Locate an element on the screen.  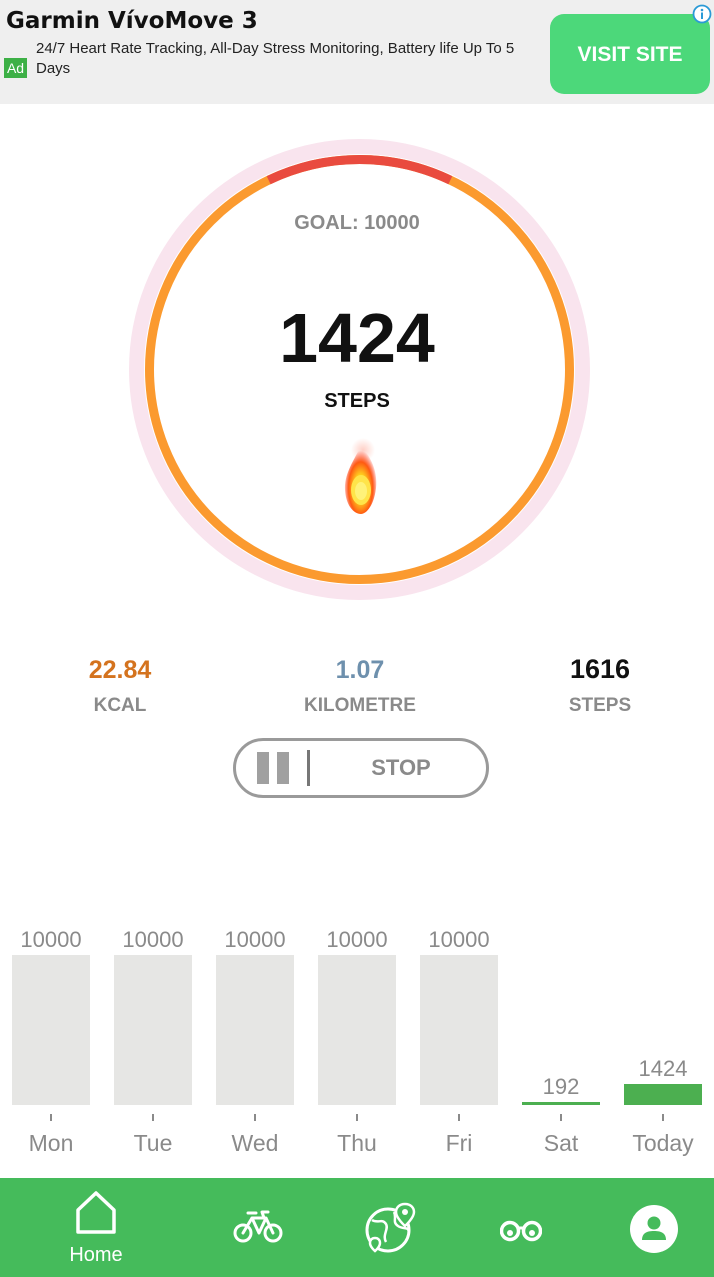
controls-divider is located at coordinates (308, 768).